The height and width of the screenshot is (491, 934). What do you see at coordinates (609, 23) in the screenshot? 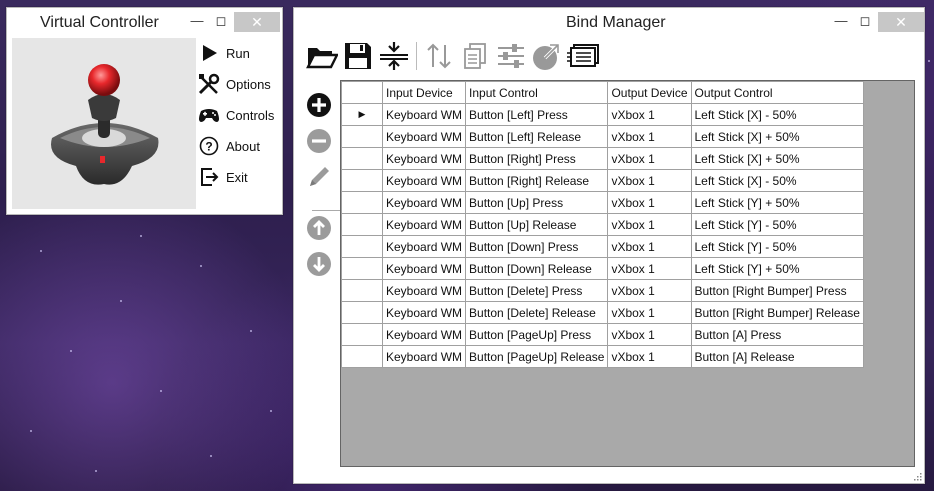
I see `bm-titlebar: Bind Manager — ◻ ✕` at bounding box center [609, 23].